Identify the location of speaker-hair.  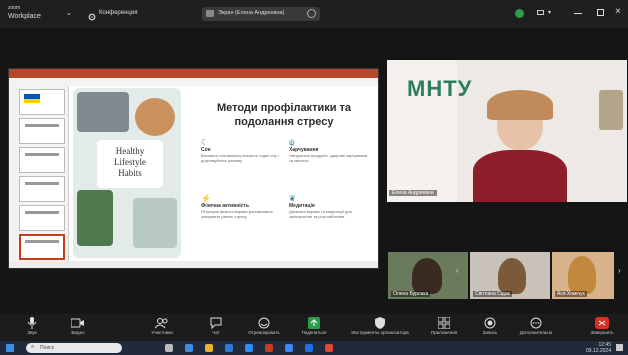
(520, 105).